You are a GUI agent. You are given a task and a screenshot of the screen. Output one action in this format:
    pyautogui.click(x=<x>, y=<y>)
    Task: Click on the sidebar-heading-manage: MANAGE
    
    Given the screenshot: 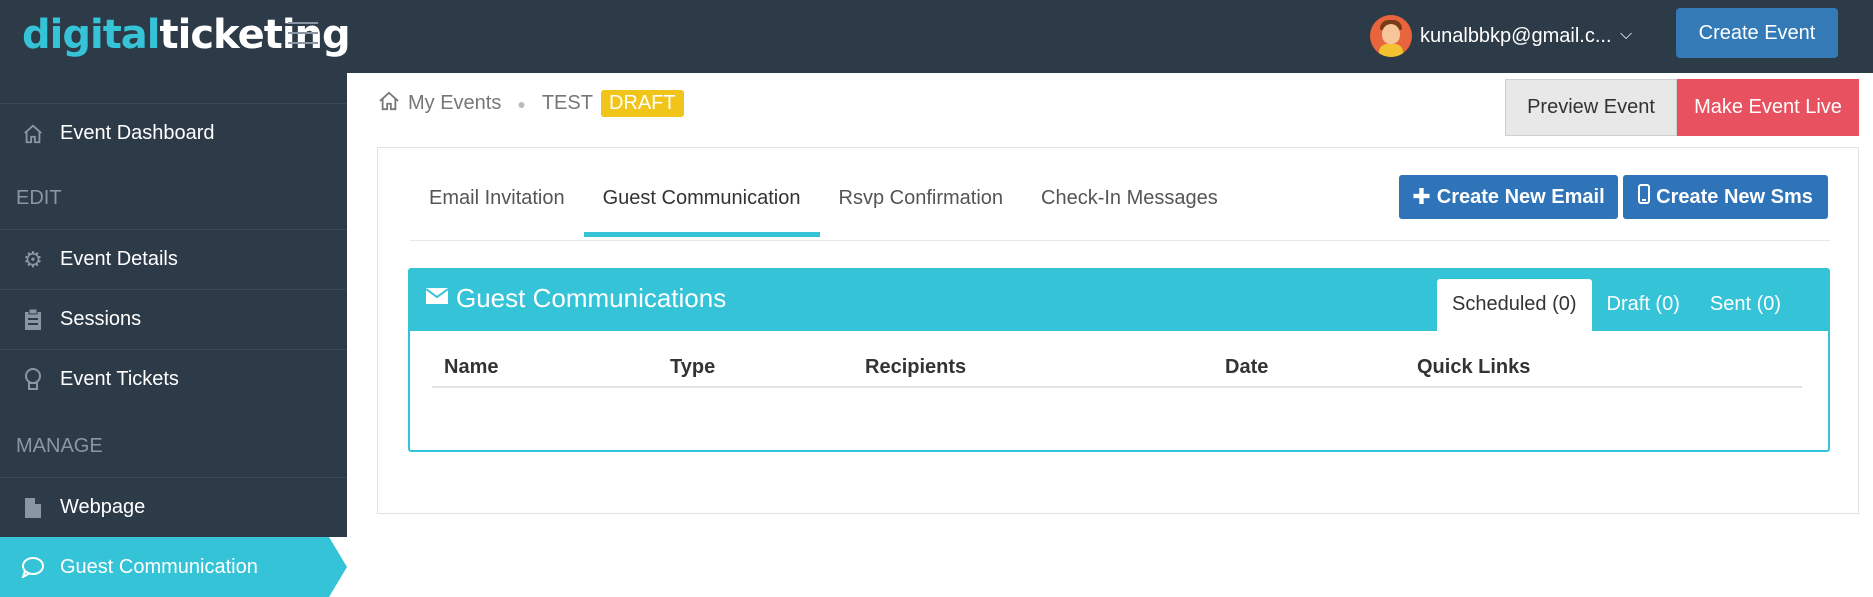 What is the action you would take?
    pyautogui.click(x=59, y=446)
    